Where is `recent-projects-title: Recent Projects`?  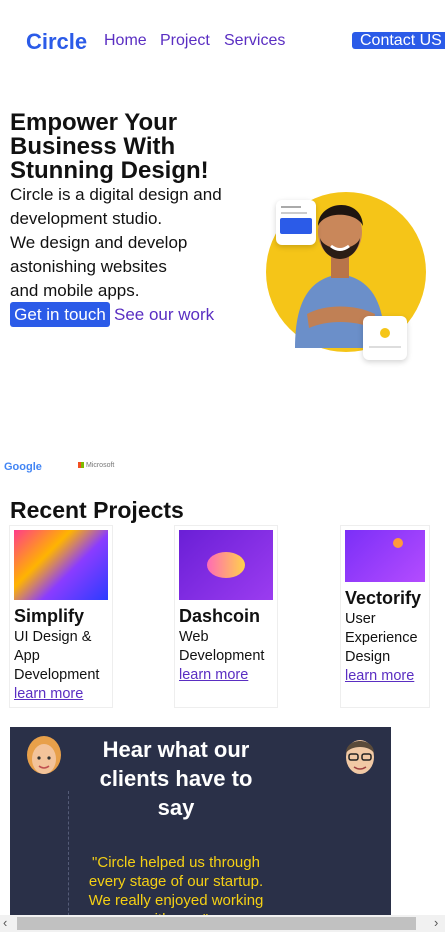
recent-projects-title: Recent Projects is located at coordinates (97, 510).